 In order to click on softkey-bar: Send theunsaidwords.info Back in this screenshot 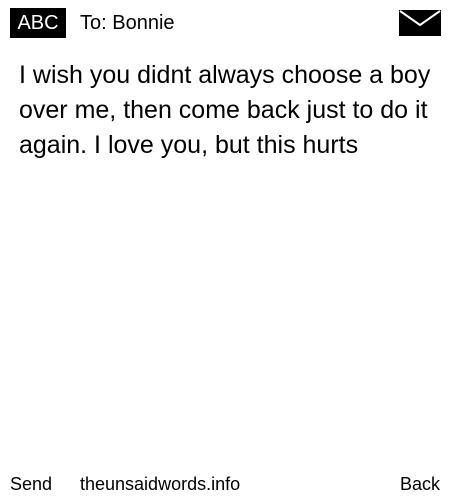, I will do `click(225, 484)`.